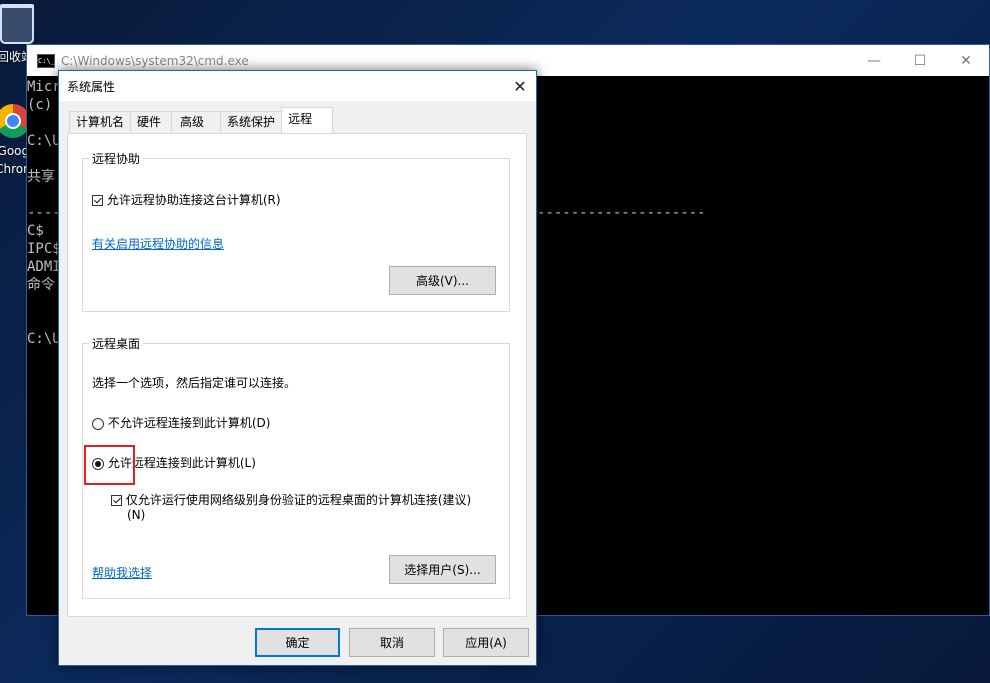  What do you see at coordinates (44, 249) in the screenshot?
I see `console-line: IPC$` at bounding box center [44, 249].